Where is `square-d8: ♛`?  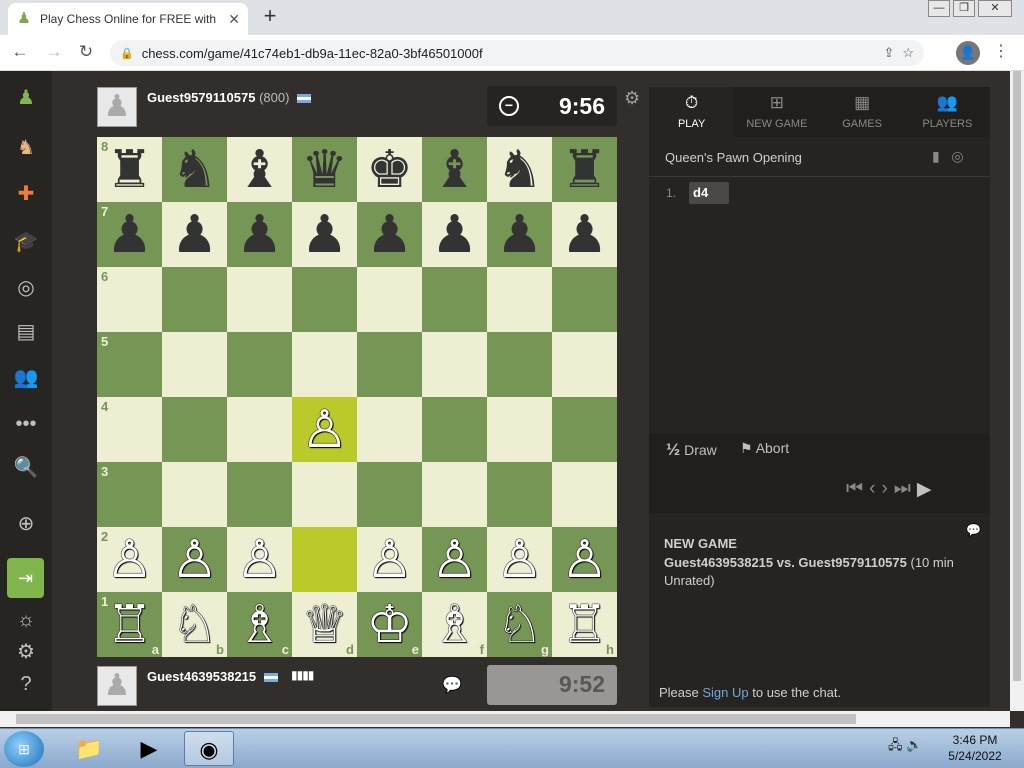 square-d8: ♛ is located at coordinates (324, 169).